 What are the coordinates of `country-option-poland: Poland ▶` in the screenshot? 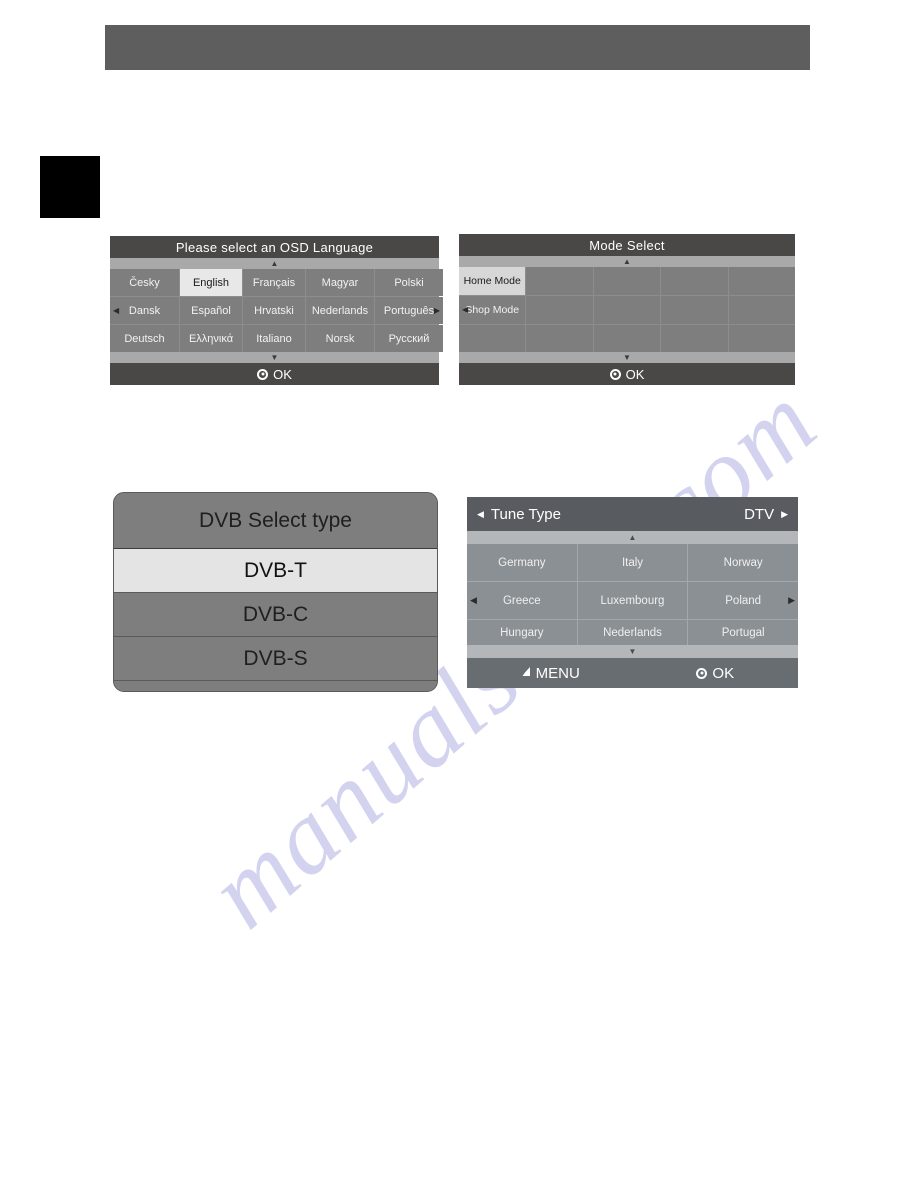 It's located at (743, 600).